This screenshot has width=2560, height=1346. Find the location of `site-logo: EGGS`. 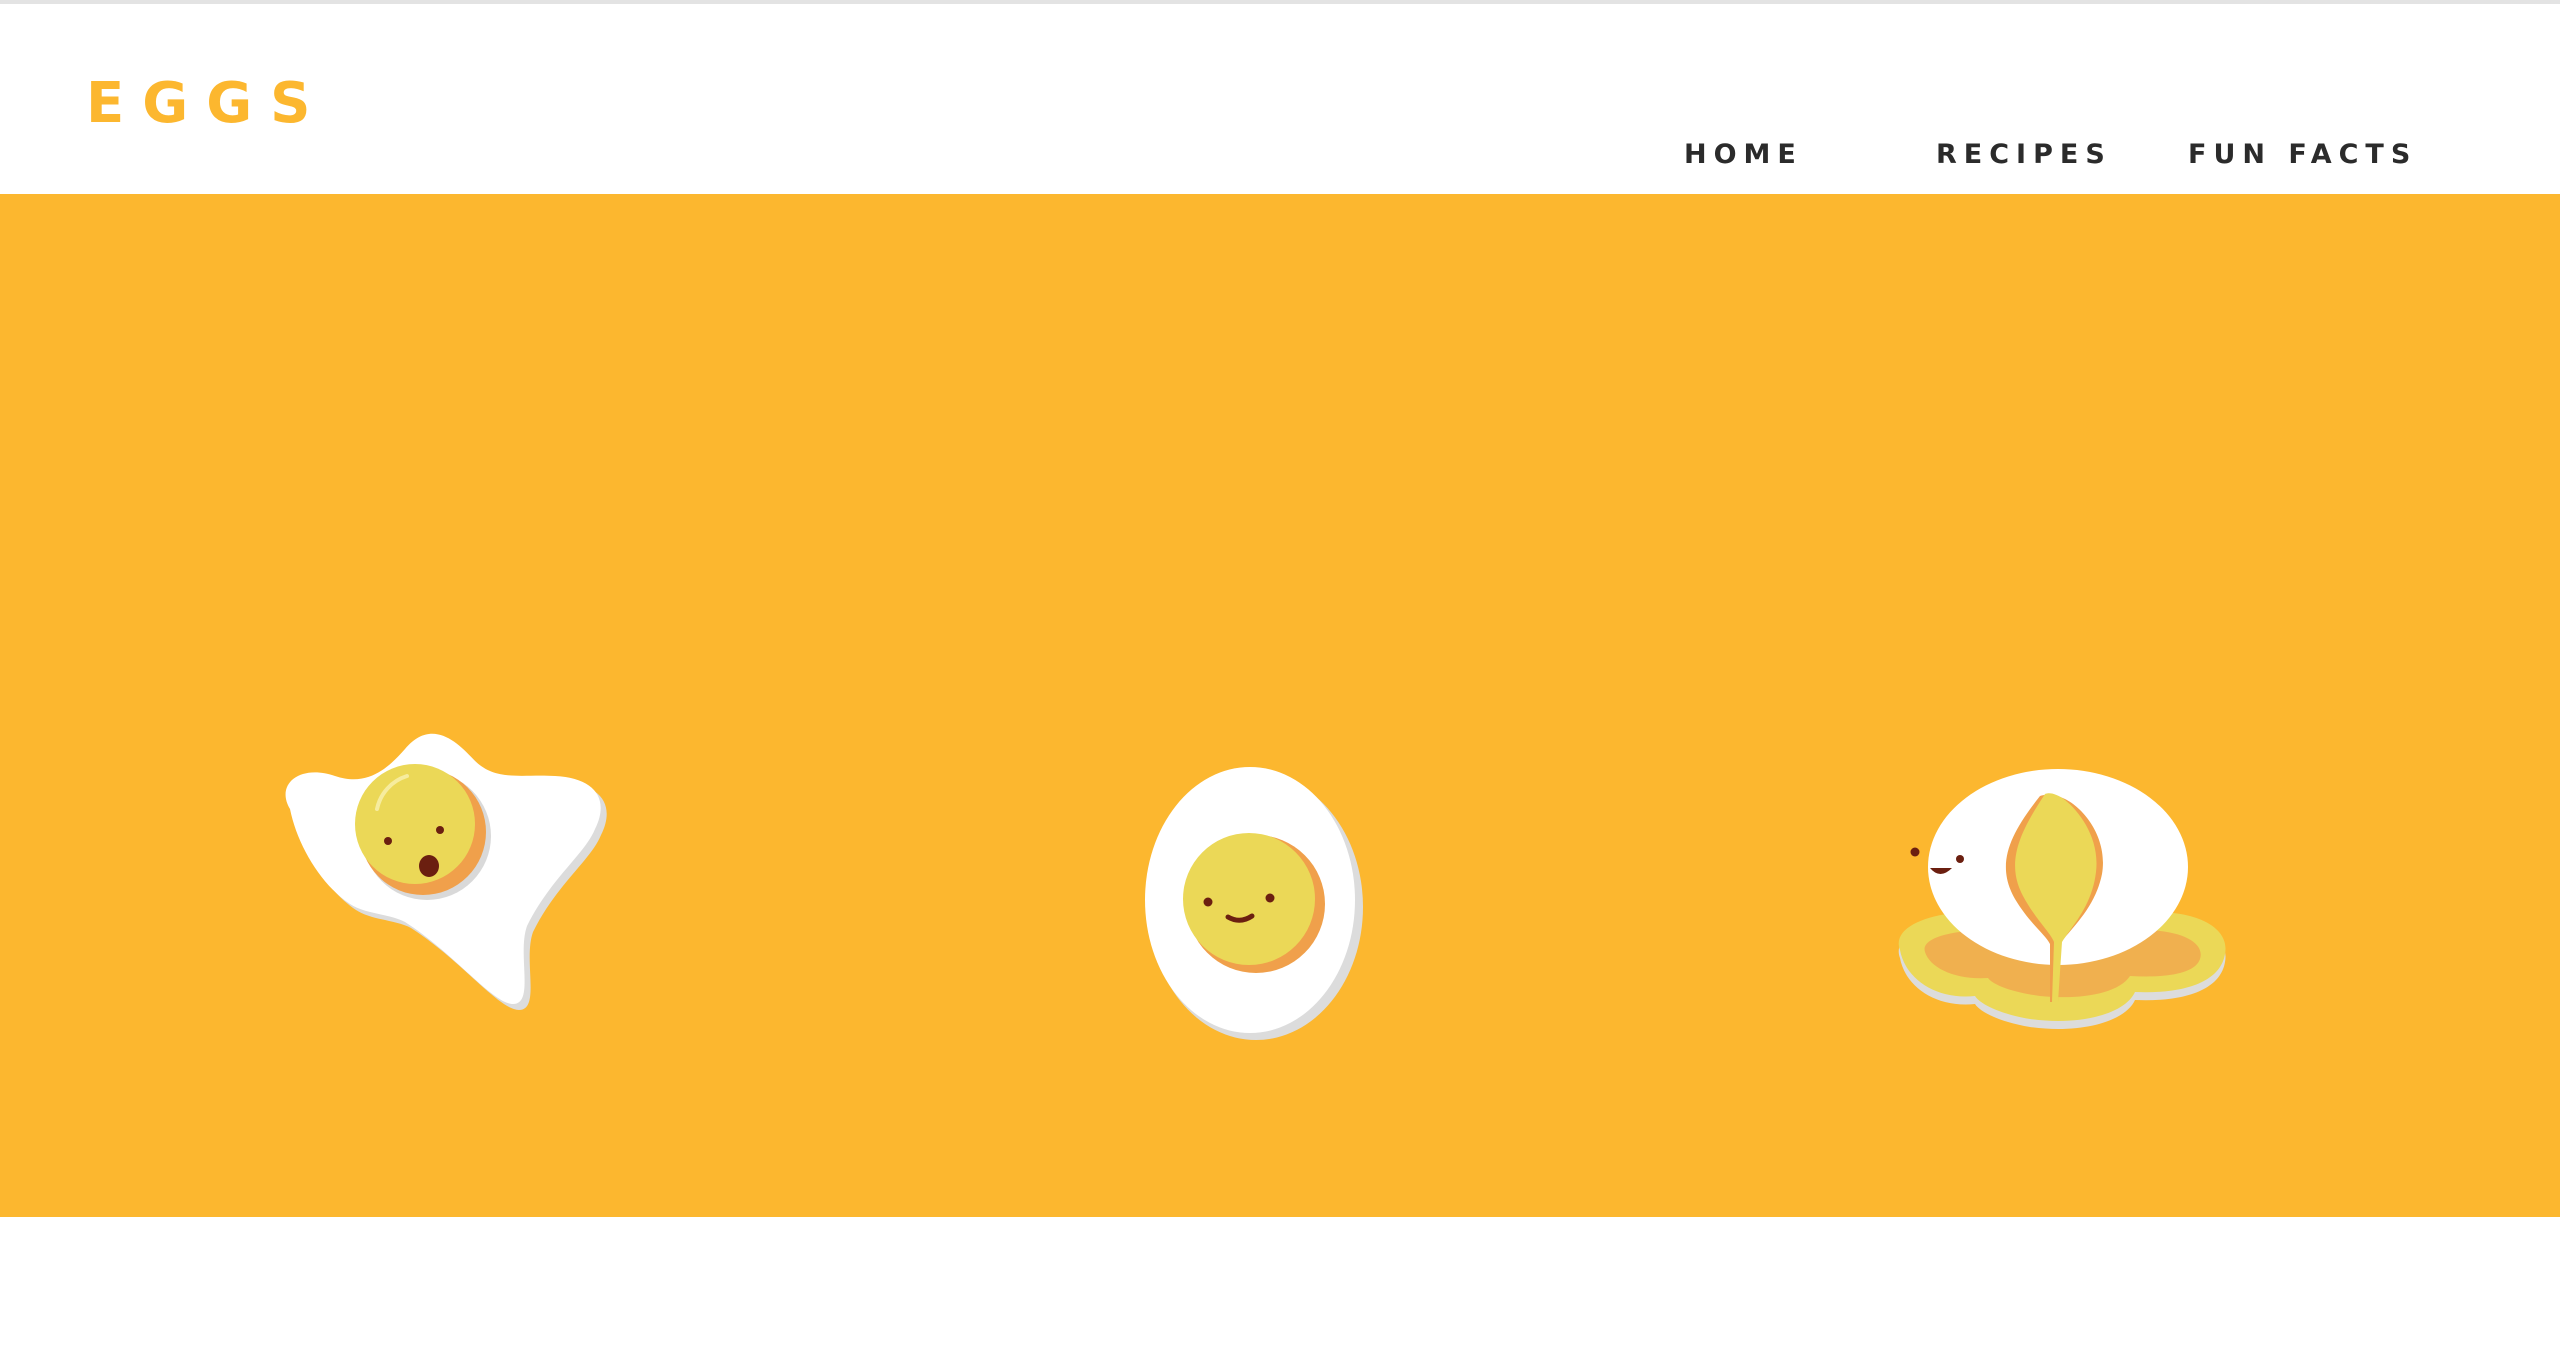

site-logo: EGGS is located at coordinates (207, 104).